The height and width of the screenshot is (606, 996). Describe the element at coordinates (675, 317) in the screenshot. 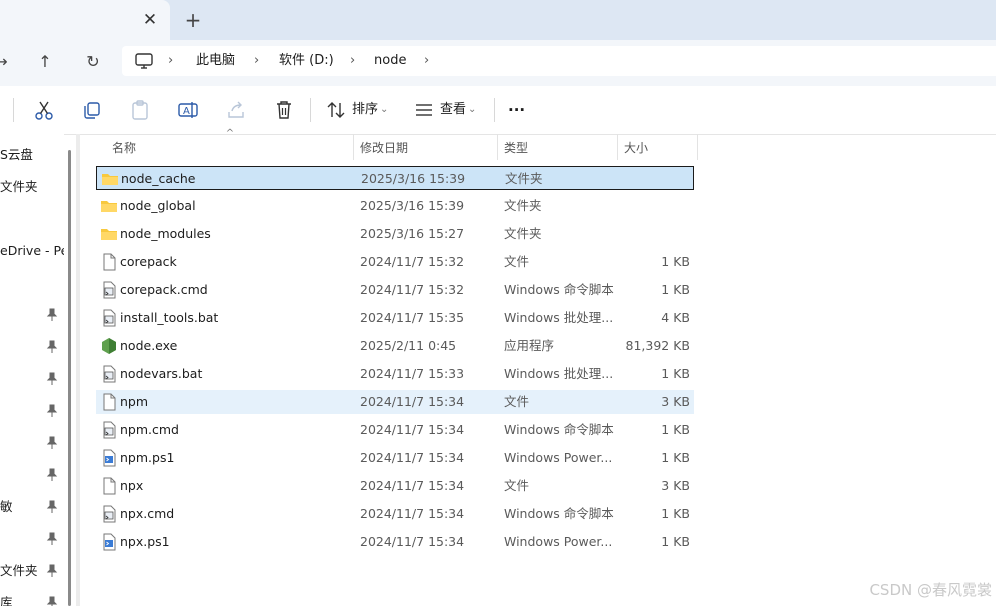

I see `file-size: 4 KB` at that location.